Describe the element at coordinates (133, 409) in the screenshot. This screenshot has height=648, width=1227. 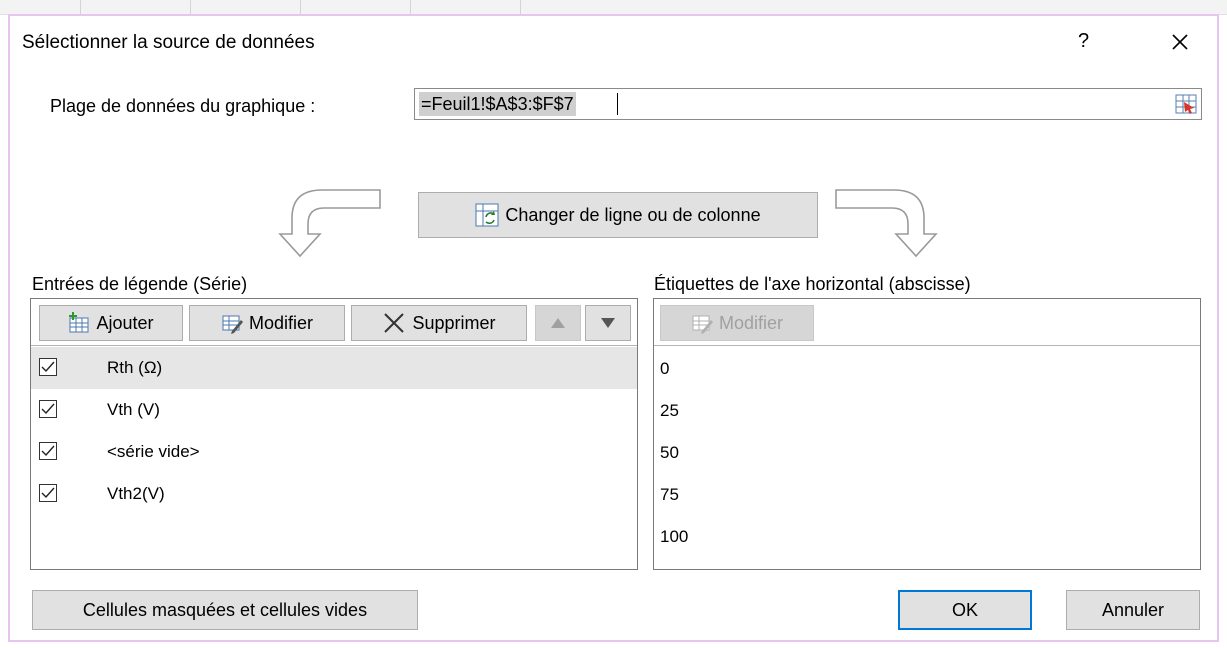
I see `series-name: Vth (V)` at that location.